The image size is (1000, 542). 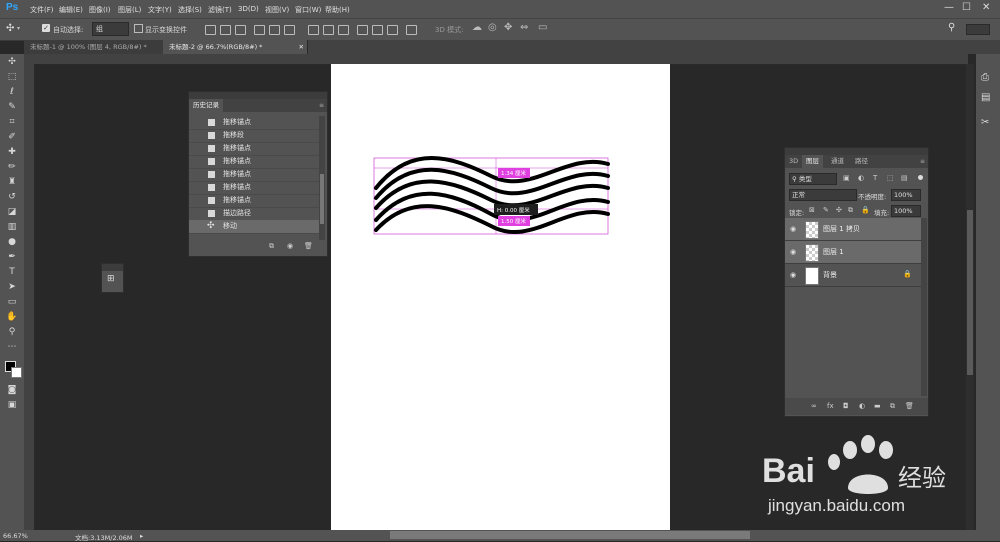 What do you see at coordinates (289, 30) in the screenshot?
I see `align-right-icon` at bounding box center [289, 30].